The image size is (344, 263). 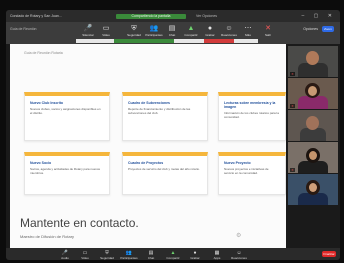 What do you see at coordinates (151, 16) in the screenshot?
I see `sharing-status-badge: Compartiendo la pantalla` at bounding box center [151, 16].